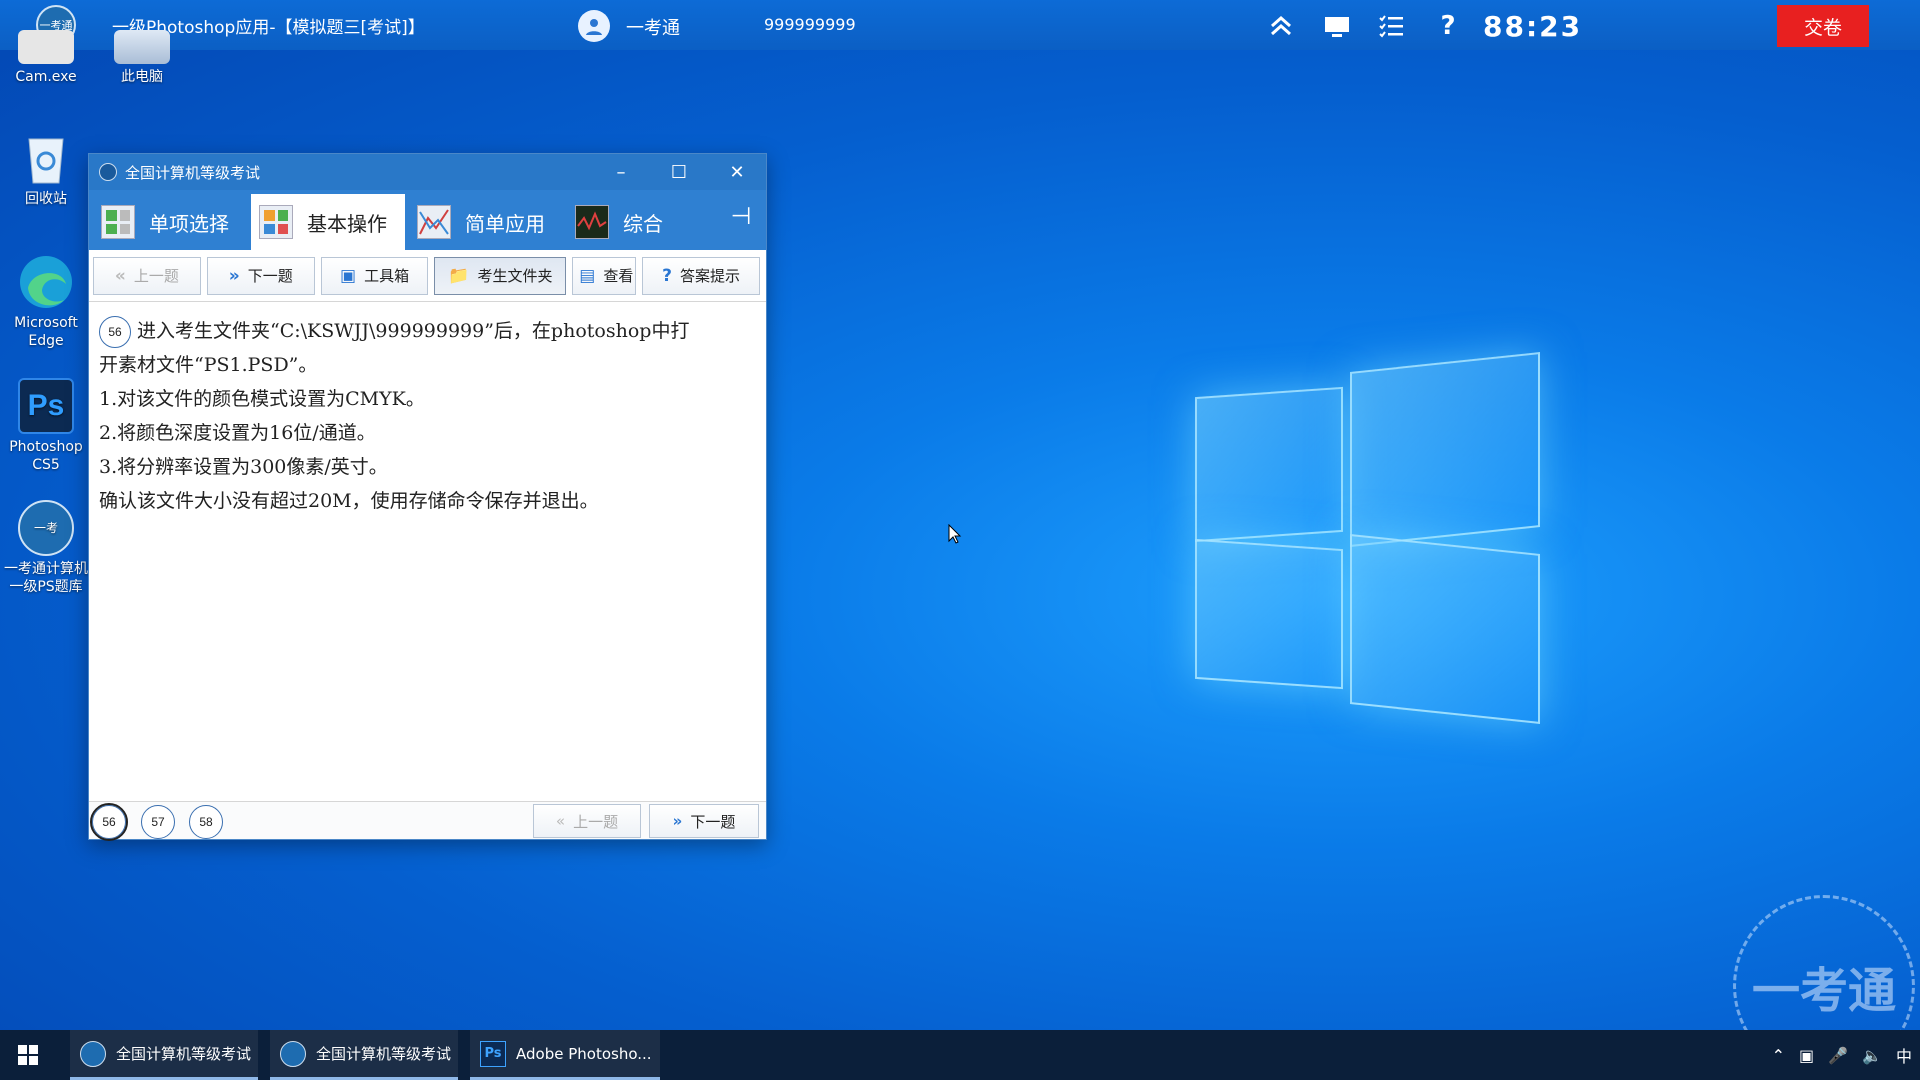  What do you see at coordinates (1281, 26) in the screenshot?
I see `collapse-up-icon` at bounding box center [1281, 26].